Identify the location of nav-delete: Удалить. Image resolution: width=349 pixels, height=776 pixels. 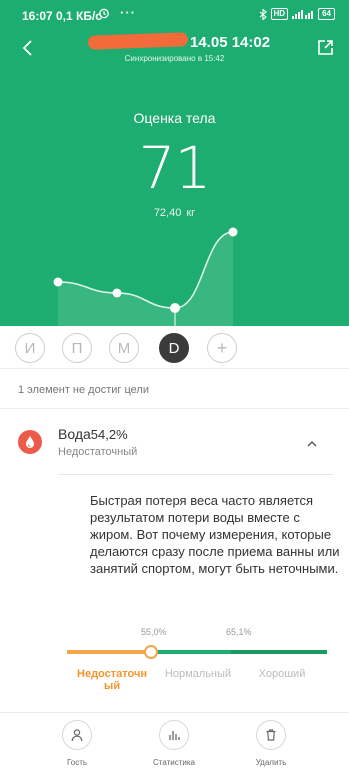
(271, 743).